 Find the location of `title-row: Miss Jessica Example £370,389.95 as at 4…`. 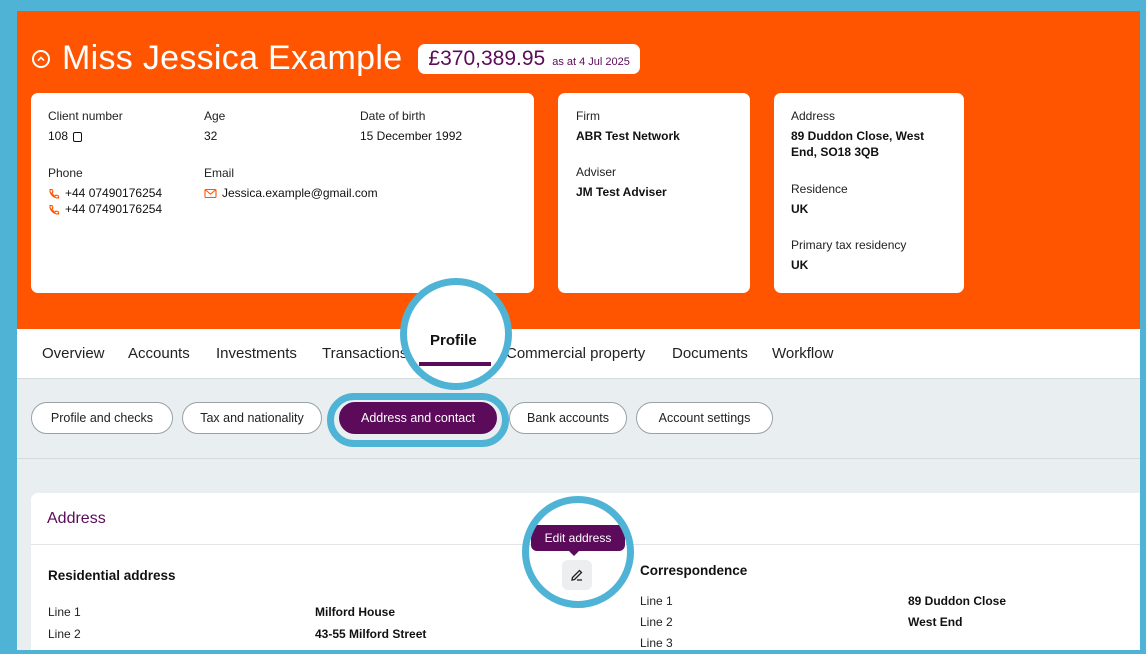

title-row: Miss Jessica Example £370,389.95 as at 4… is located at coordinates (336, 58).